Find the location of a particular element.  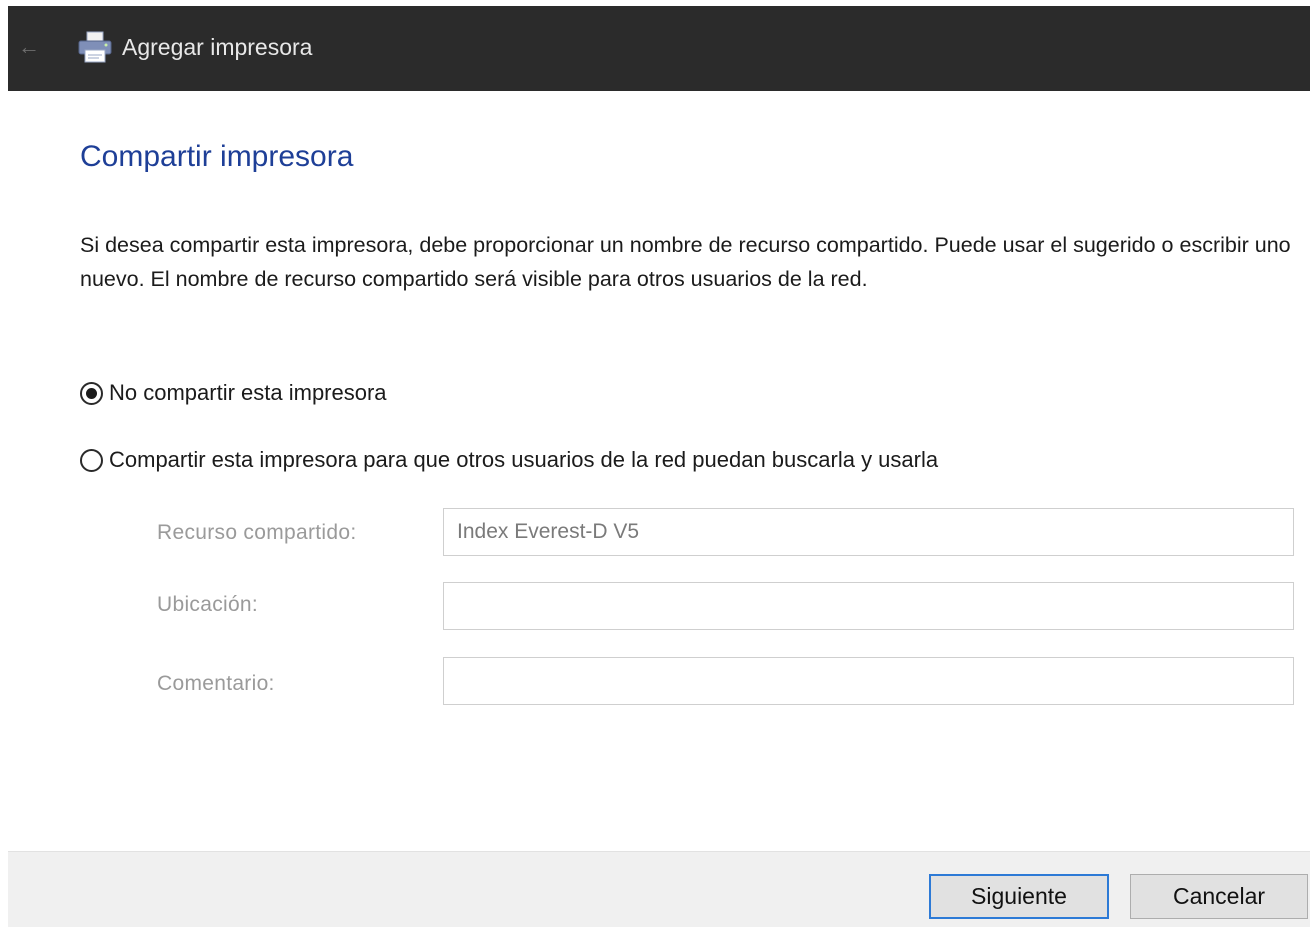

footer-bar is located at coordinates (659, 889).